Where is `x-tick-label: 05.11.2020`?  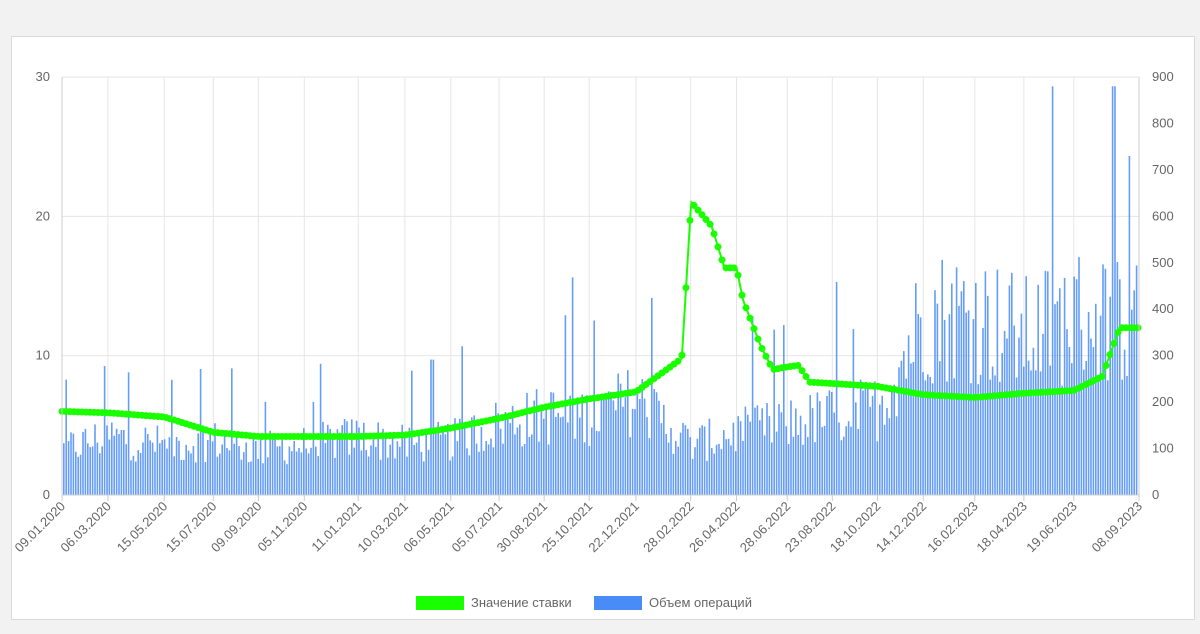 x-tick-label: 05.11.2020 is located at coordinates (282, 527).